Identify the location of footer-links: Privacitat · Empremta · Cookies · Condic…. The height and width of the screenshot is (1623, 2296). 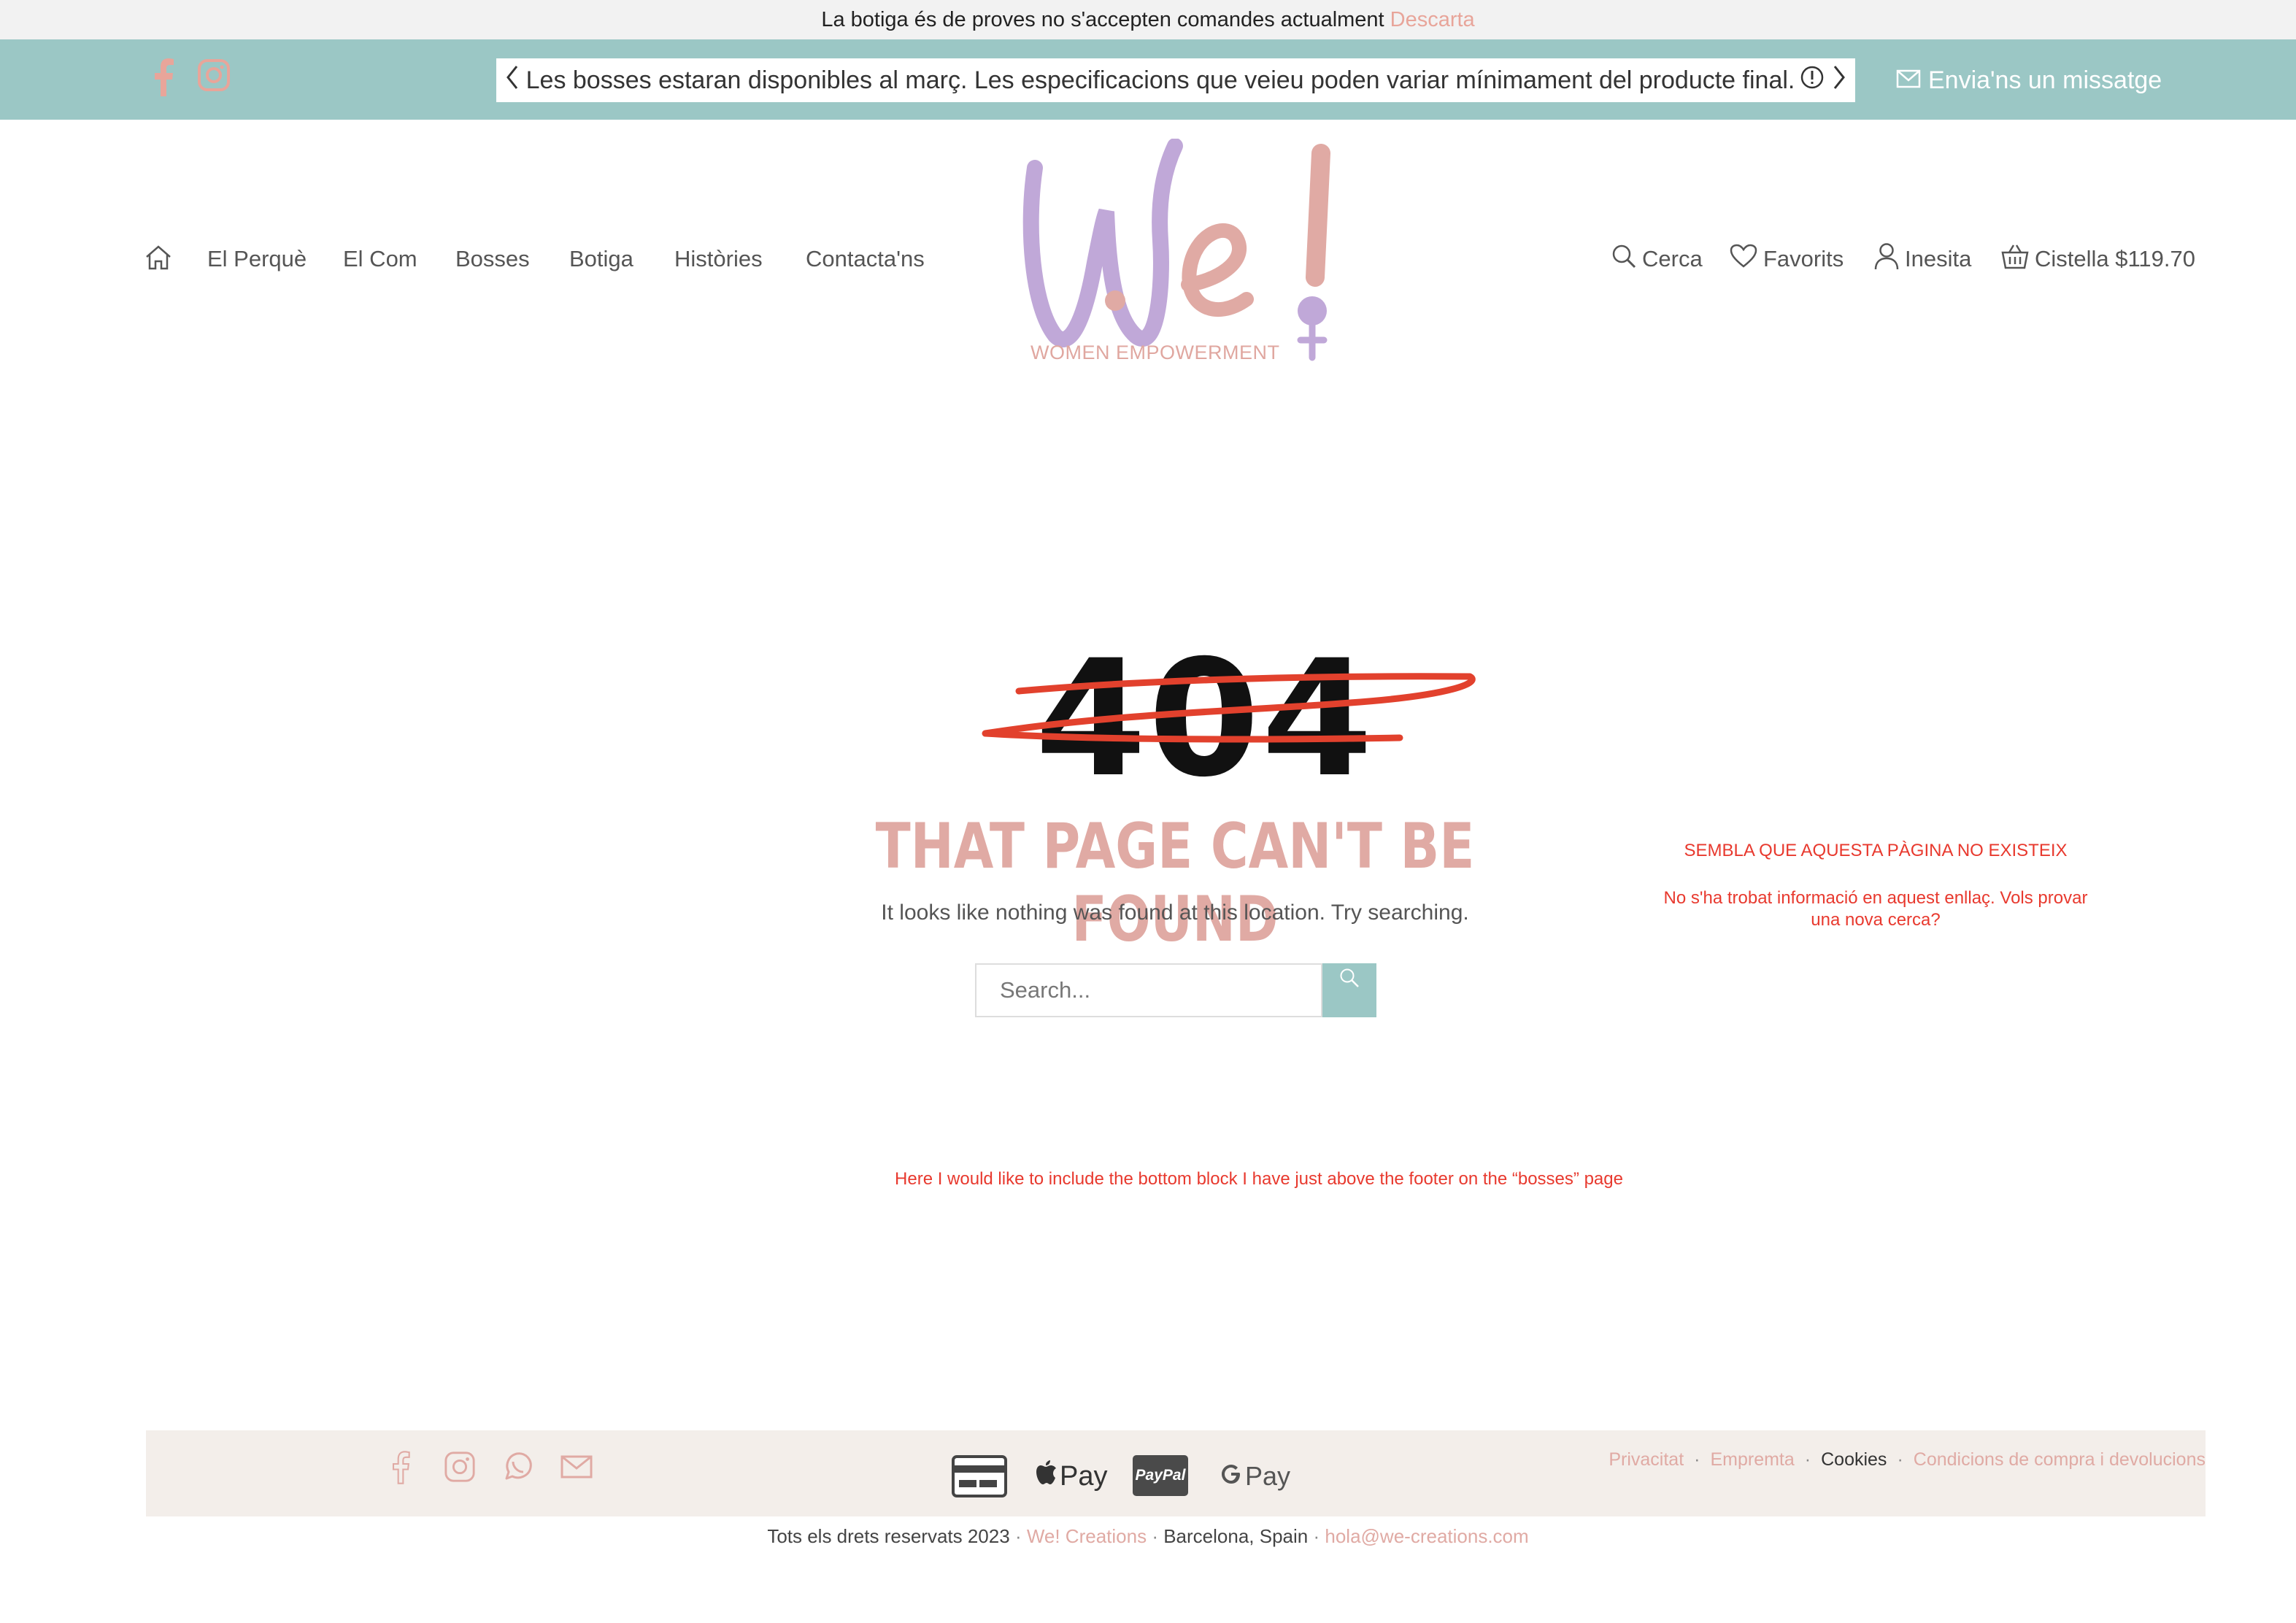
(1907, 1459).